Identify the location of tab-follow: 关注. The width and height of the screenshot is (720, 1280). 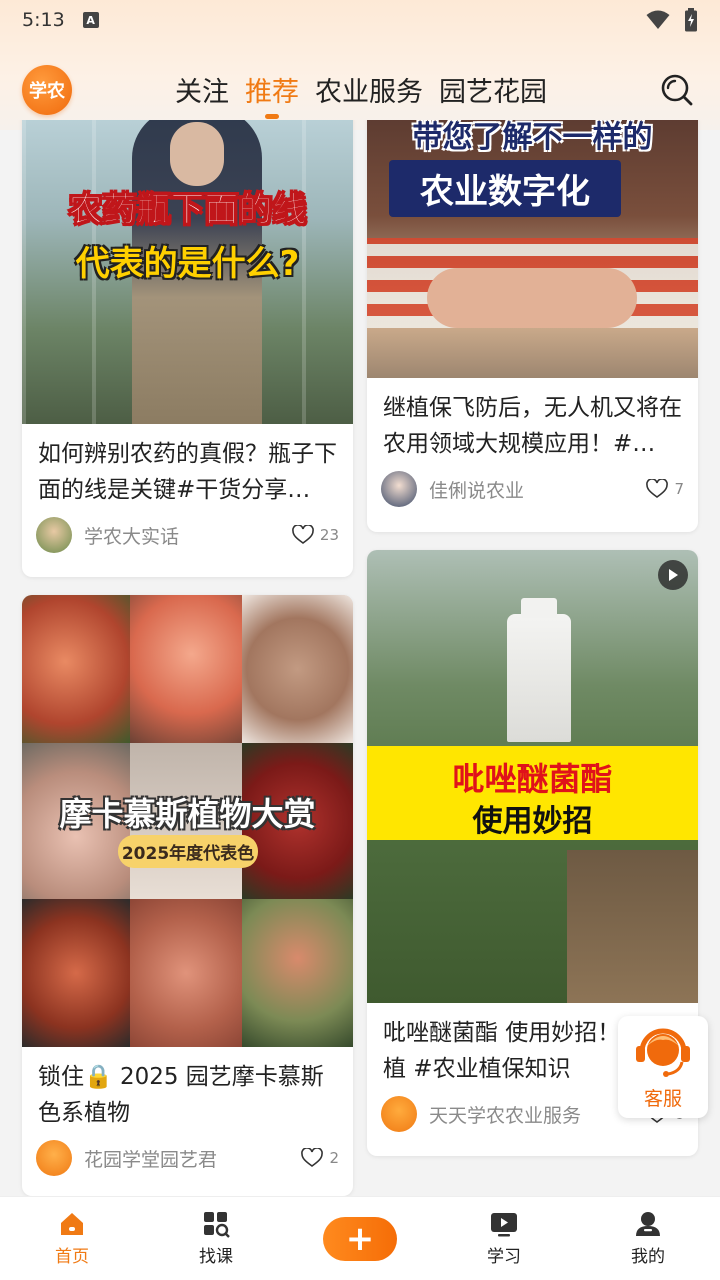
(202, 89).